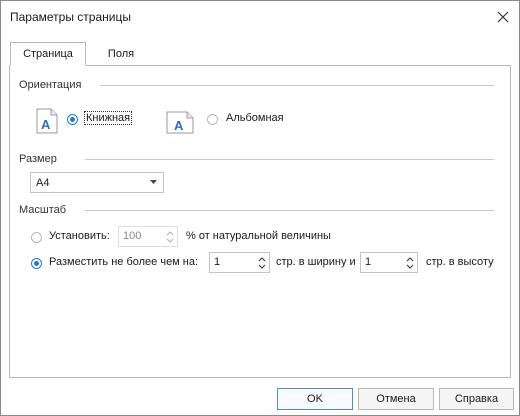 The width and height of the screenshot is (520, 416). I want to click on tab-margins-label: Поля, so click(121, 54).